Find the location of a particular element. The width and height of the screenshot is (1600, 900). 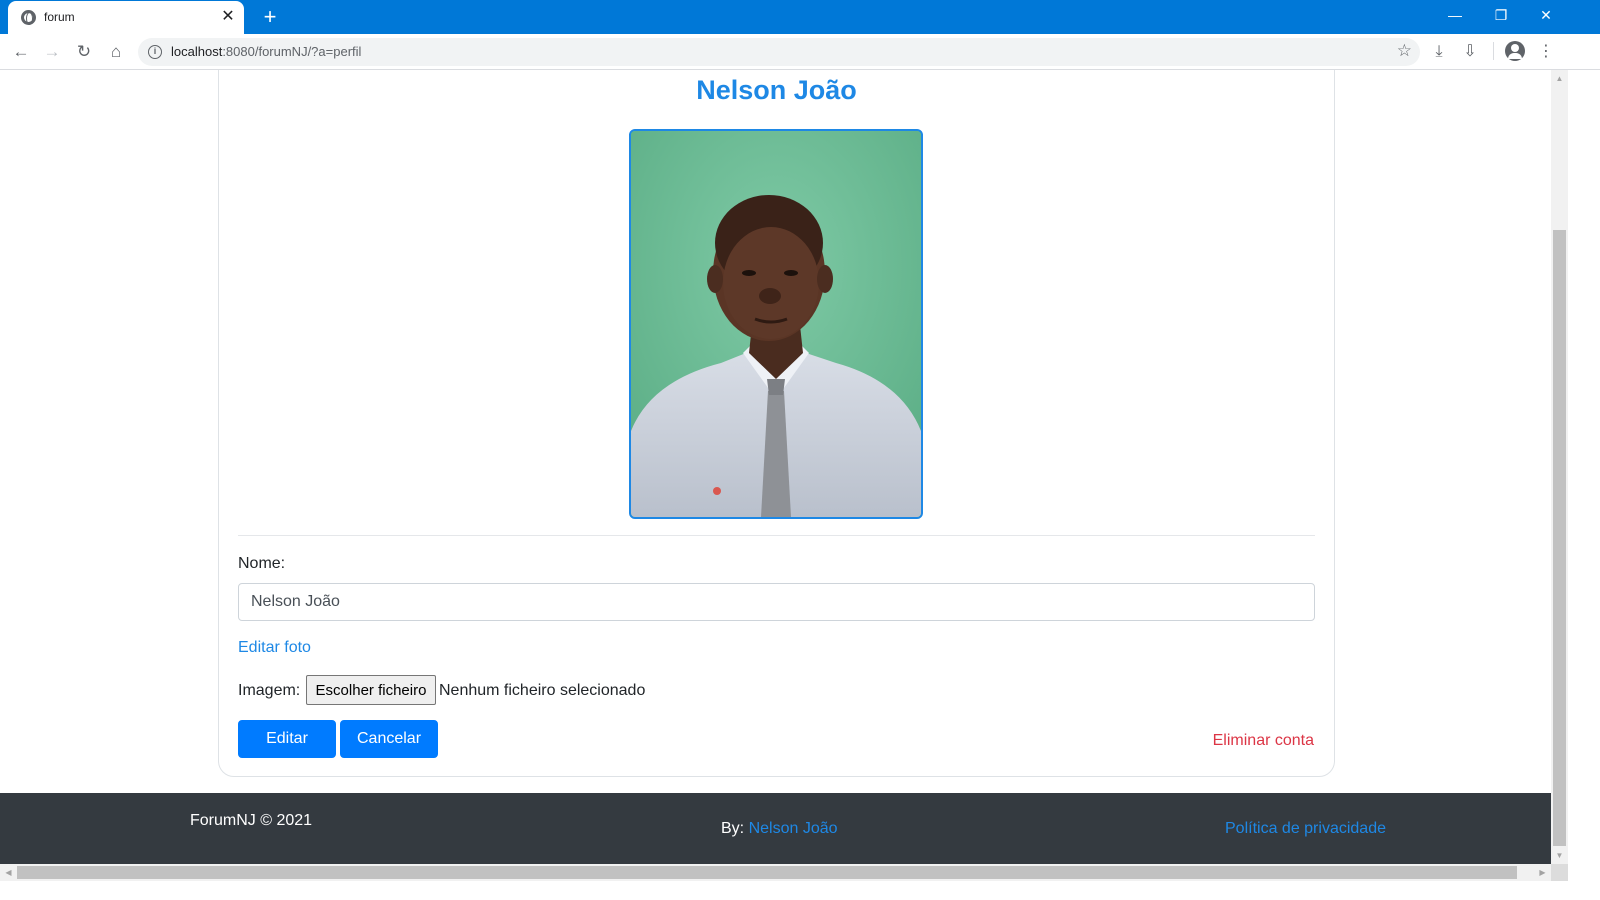

browser-menu-icon: ⋮ is located at coordinates (1546, 52).